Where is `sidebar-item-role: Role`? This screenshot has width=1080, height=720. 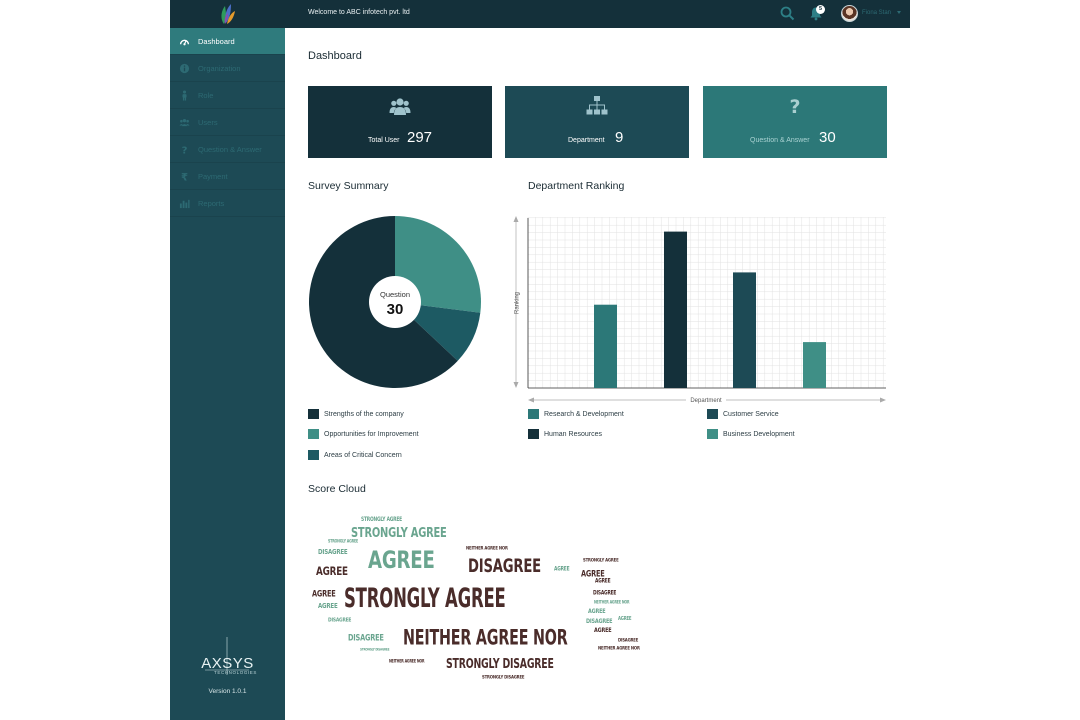
sidebar-item-role: Role is located at coordinates (227, 95).